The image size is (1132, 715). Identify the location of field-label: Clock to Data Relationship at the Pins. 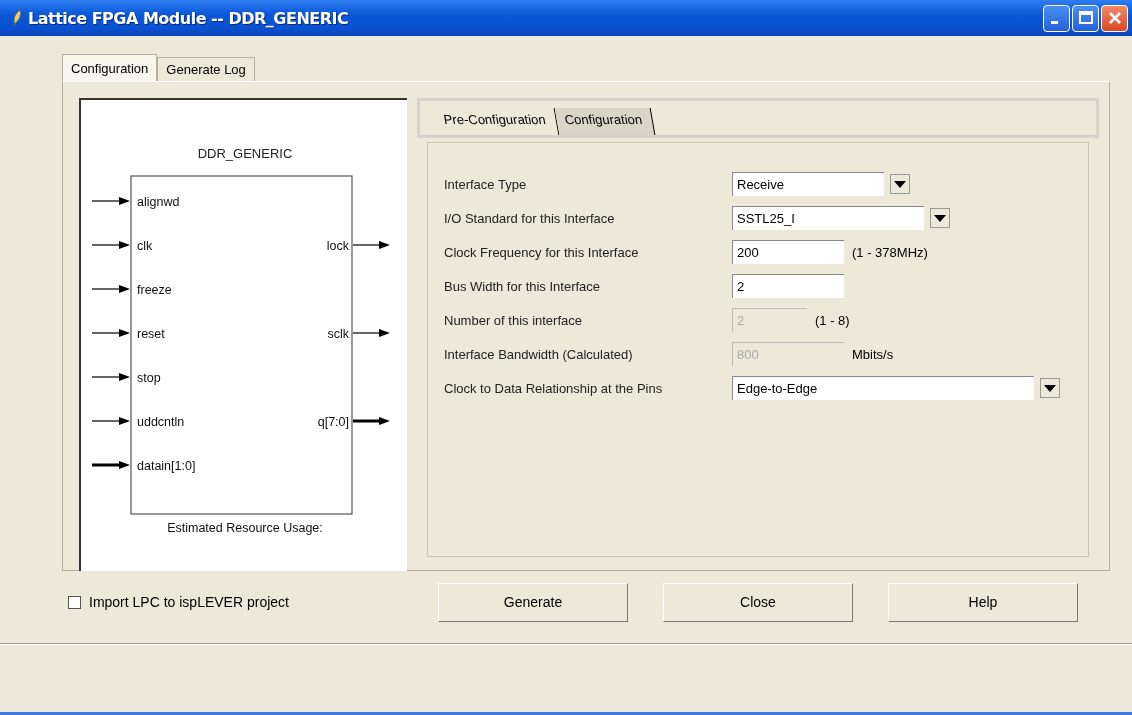
(554, 388).